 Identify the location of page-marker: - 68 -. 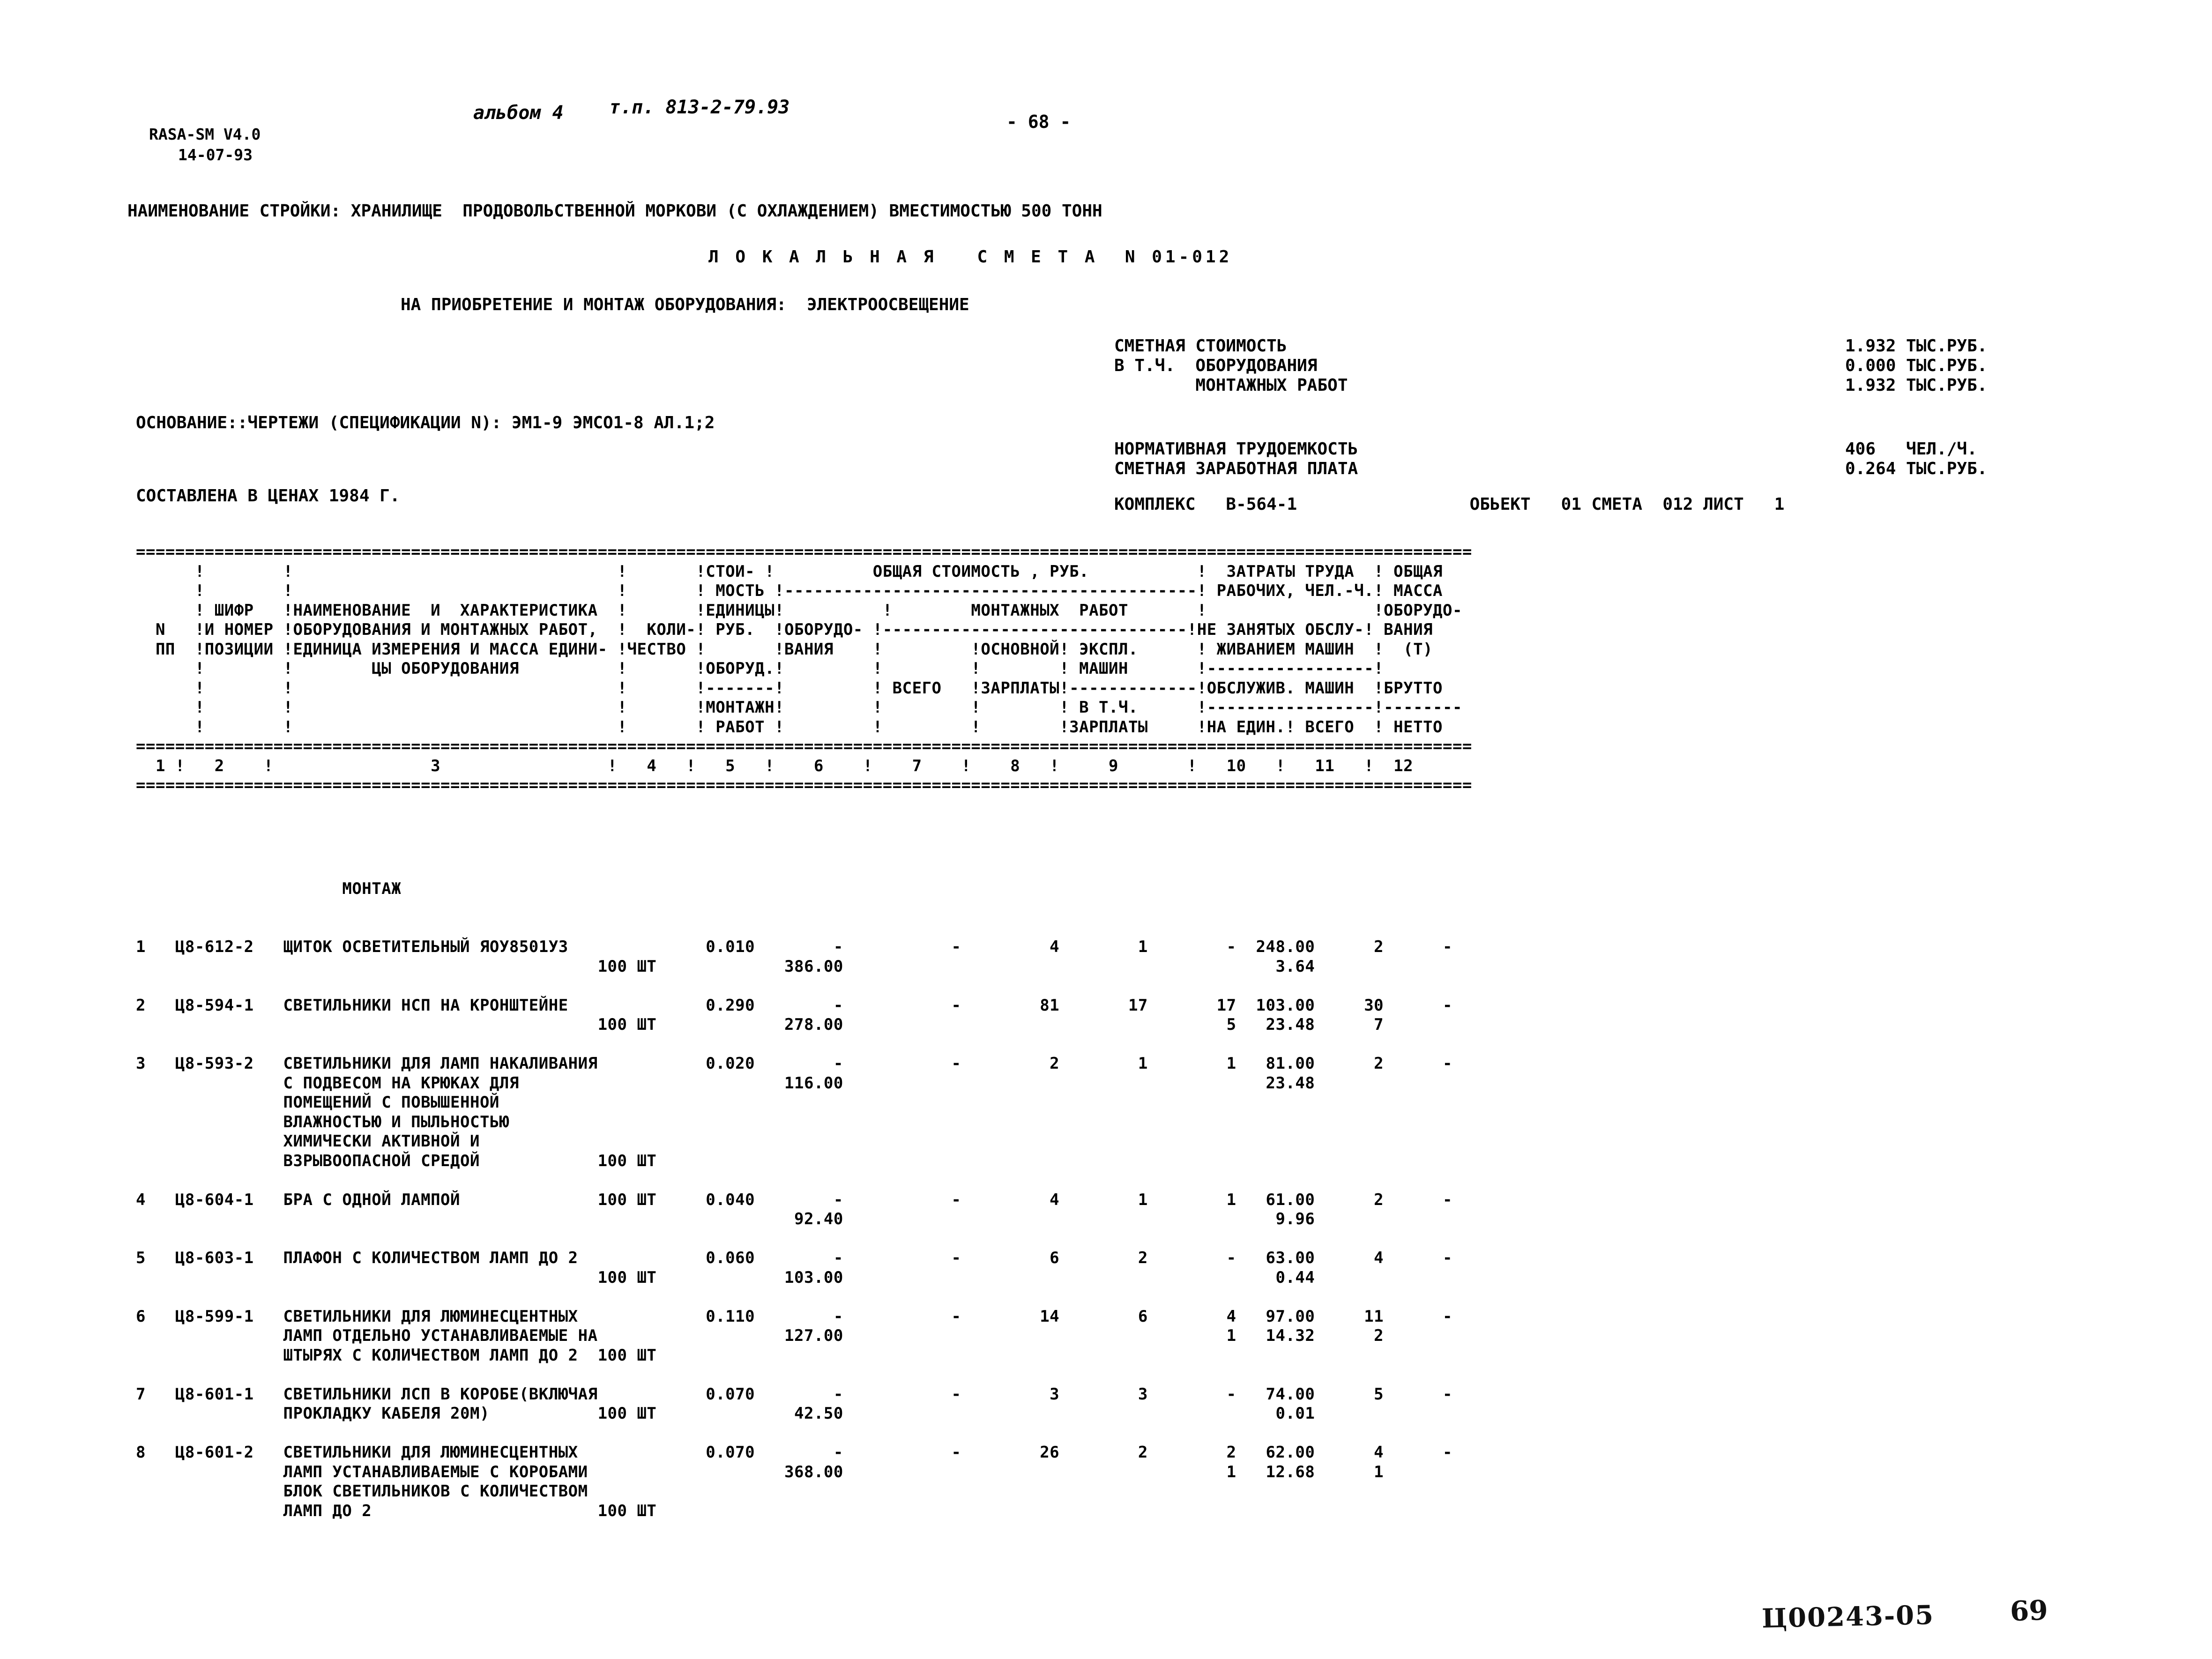
(1038, 122).